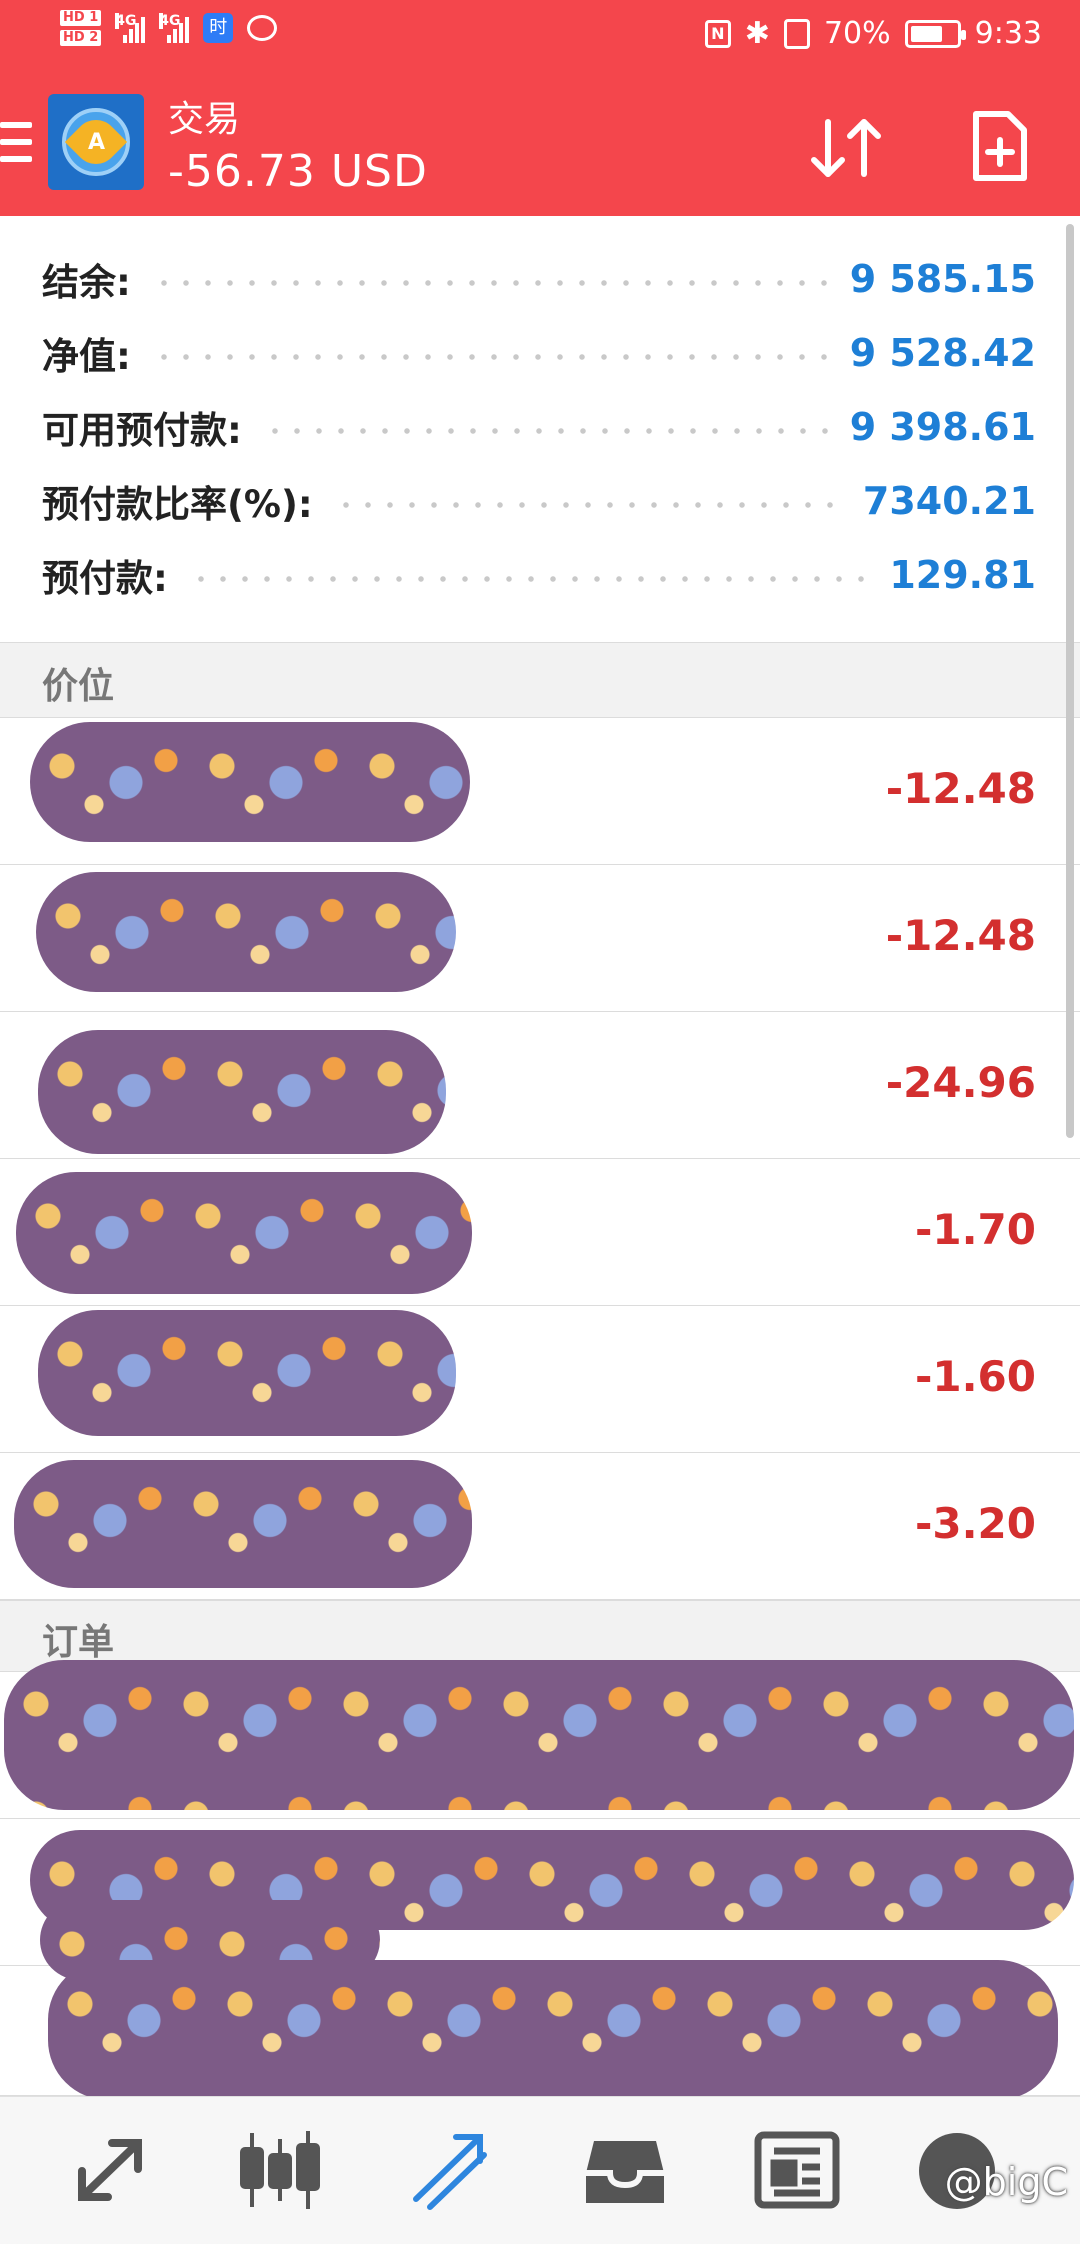  I want to click on balance-label: 结余:, so click(86, 282).